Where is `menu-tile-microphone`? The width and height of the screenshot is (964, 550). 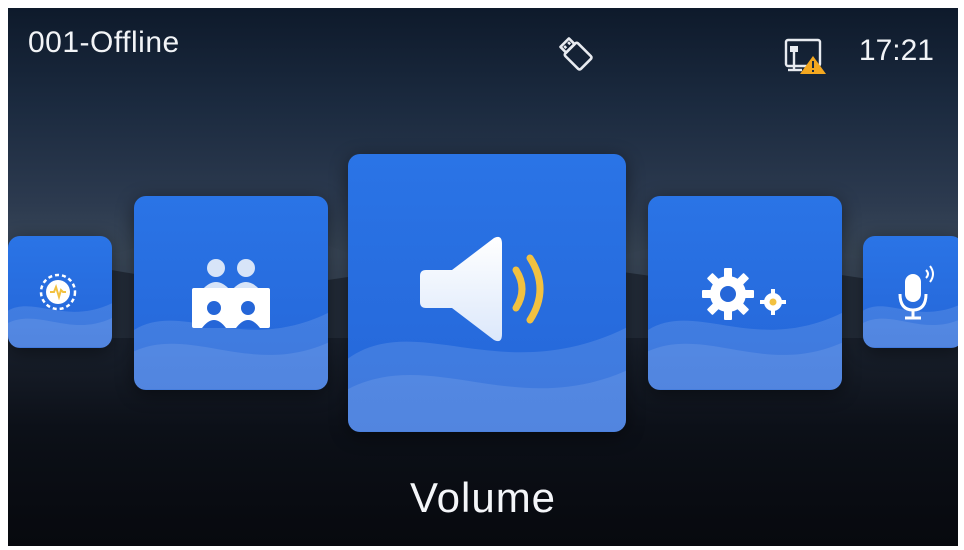
menu-tile-microphone is located at coordinates (910, 292).